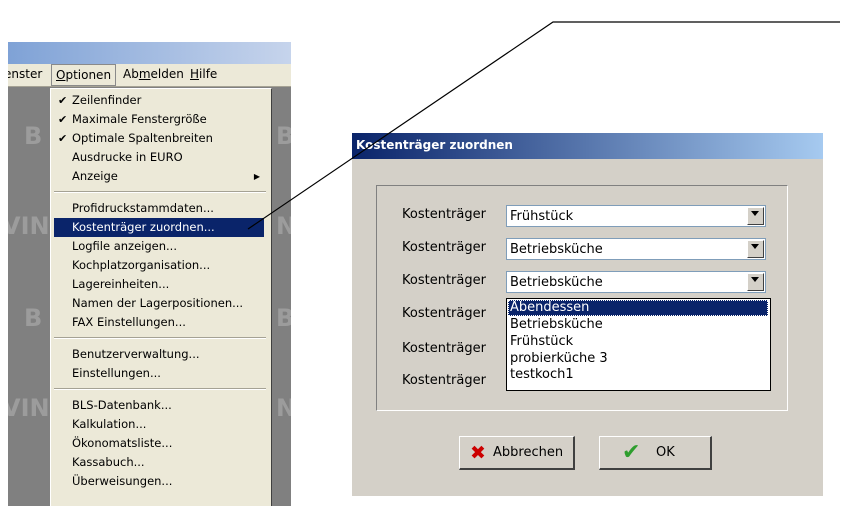 The width and height of the screenshot is (844, 506). What do you see at coordinates (631, 452) in the screenshot?
I see `ok-check-icon: ✔` at bounding box center [631, 452].